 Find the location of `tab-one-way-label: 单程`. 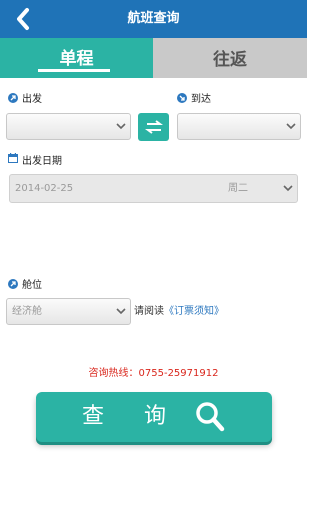

tab-one-way-label: 单程 is located at coordinates (76, 59).